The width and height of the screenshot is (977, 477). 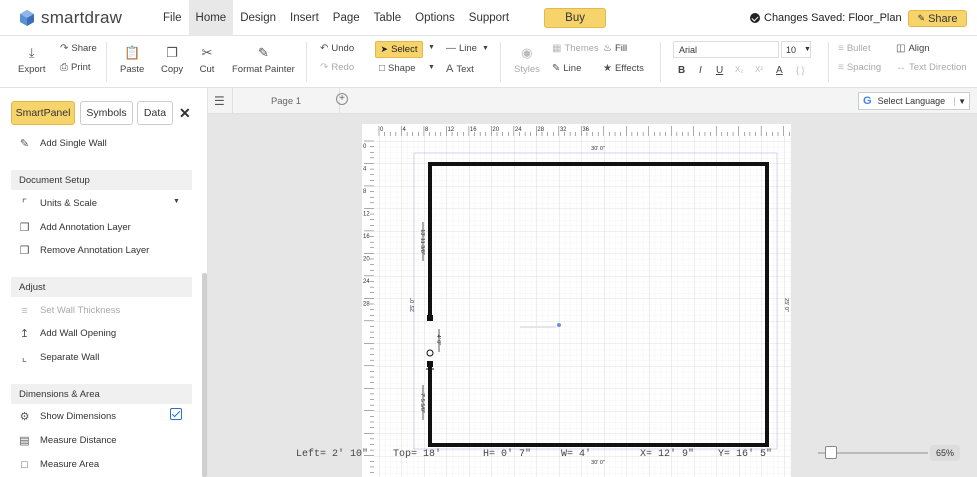 I want to click on layers-icon: ❐, so click(x=24, y=251).